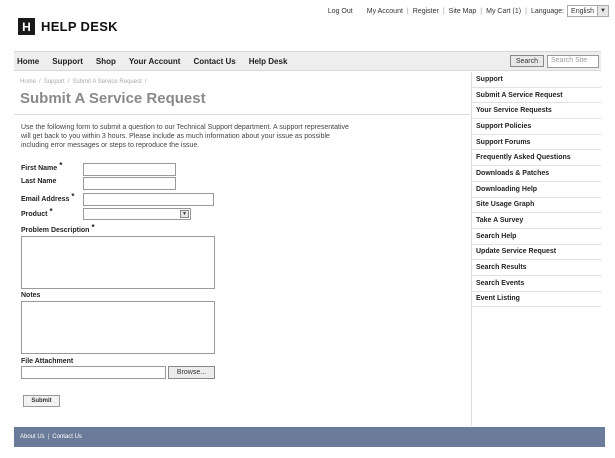  Describe the element at coordinates (41, 401) in the screenshot. I see `submit-button: Submit` at that location.